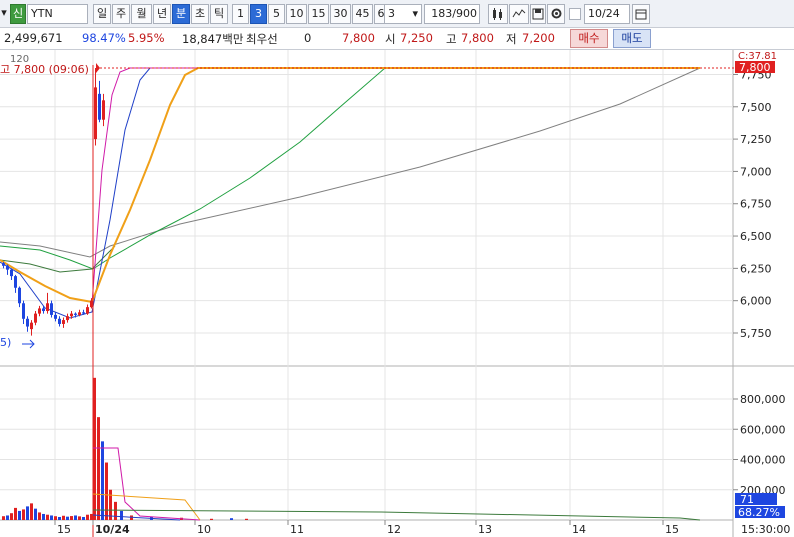  Describe the element at coordinates (416, 38) in the screenshot. I see `open-value: 7,250` at that location.